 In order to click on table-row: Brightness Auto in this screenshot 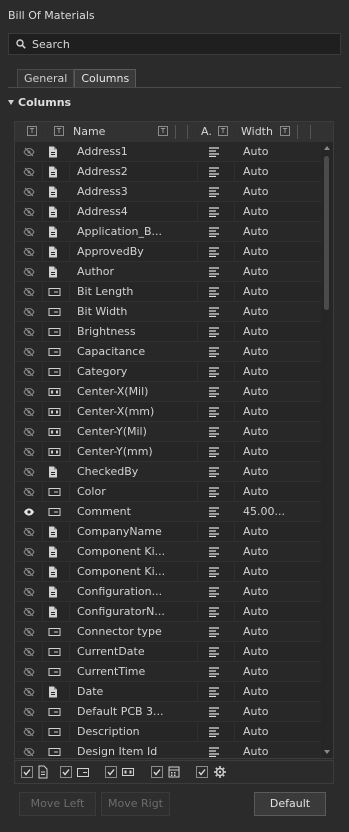, I will do `click(168, 332)`.